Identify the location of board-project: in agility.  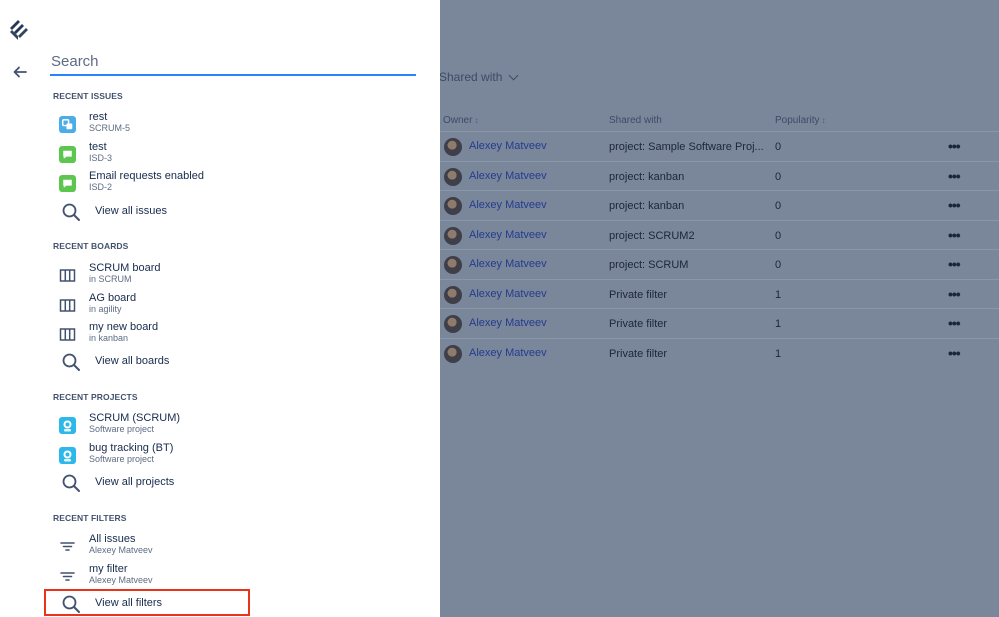
(105, 308).